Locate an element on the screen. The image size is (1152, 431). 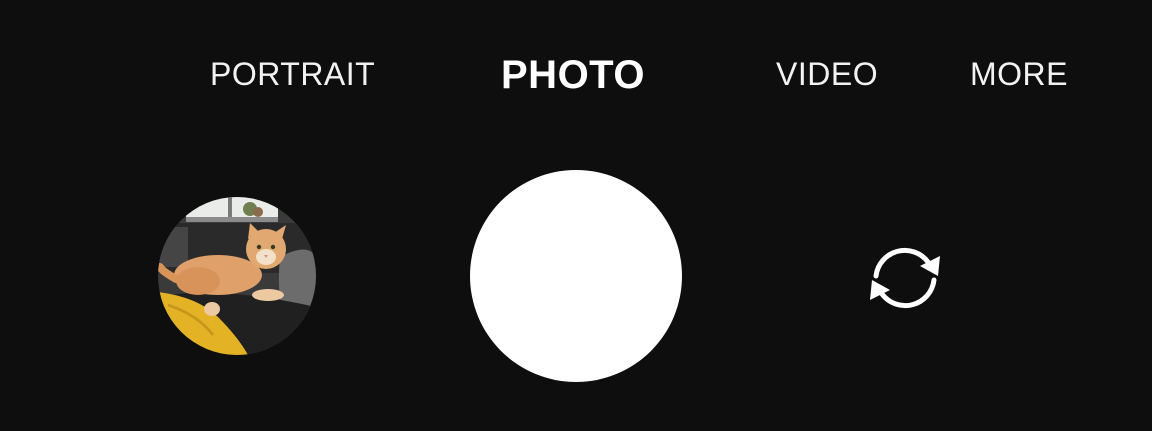
mode-photo: PHOTO is located at coordinates (573, 75).